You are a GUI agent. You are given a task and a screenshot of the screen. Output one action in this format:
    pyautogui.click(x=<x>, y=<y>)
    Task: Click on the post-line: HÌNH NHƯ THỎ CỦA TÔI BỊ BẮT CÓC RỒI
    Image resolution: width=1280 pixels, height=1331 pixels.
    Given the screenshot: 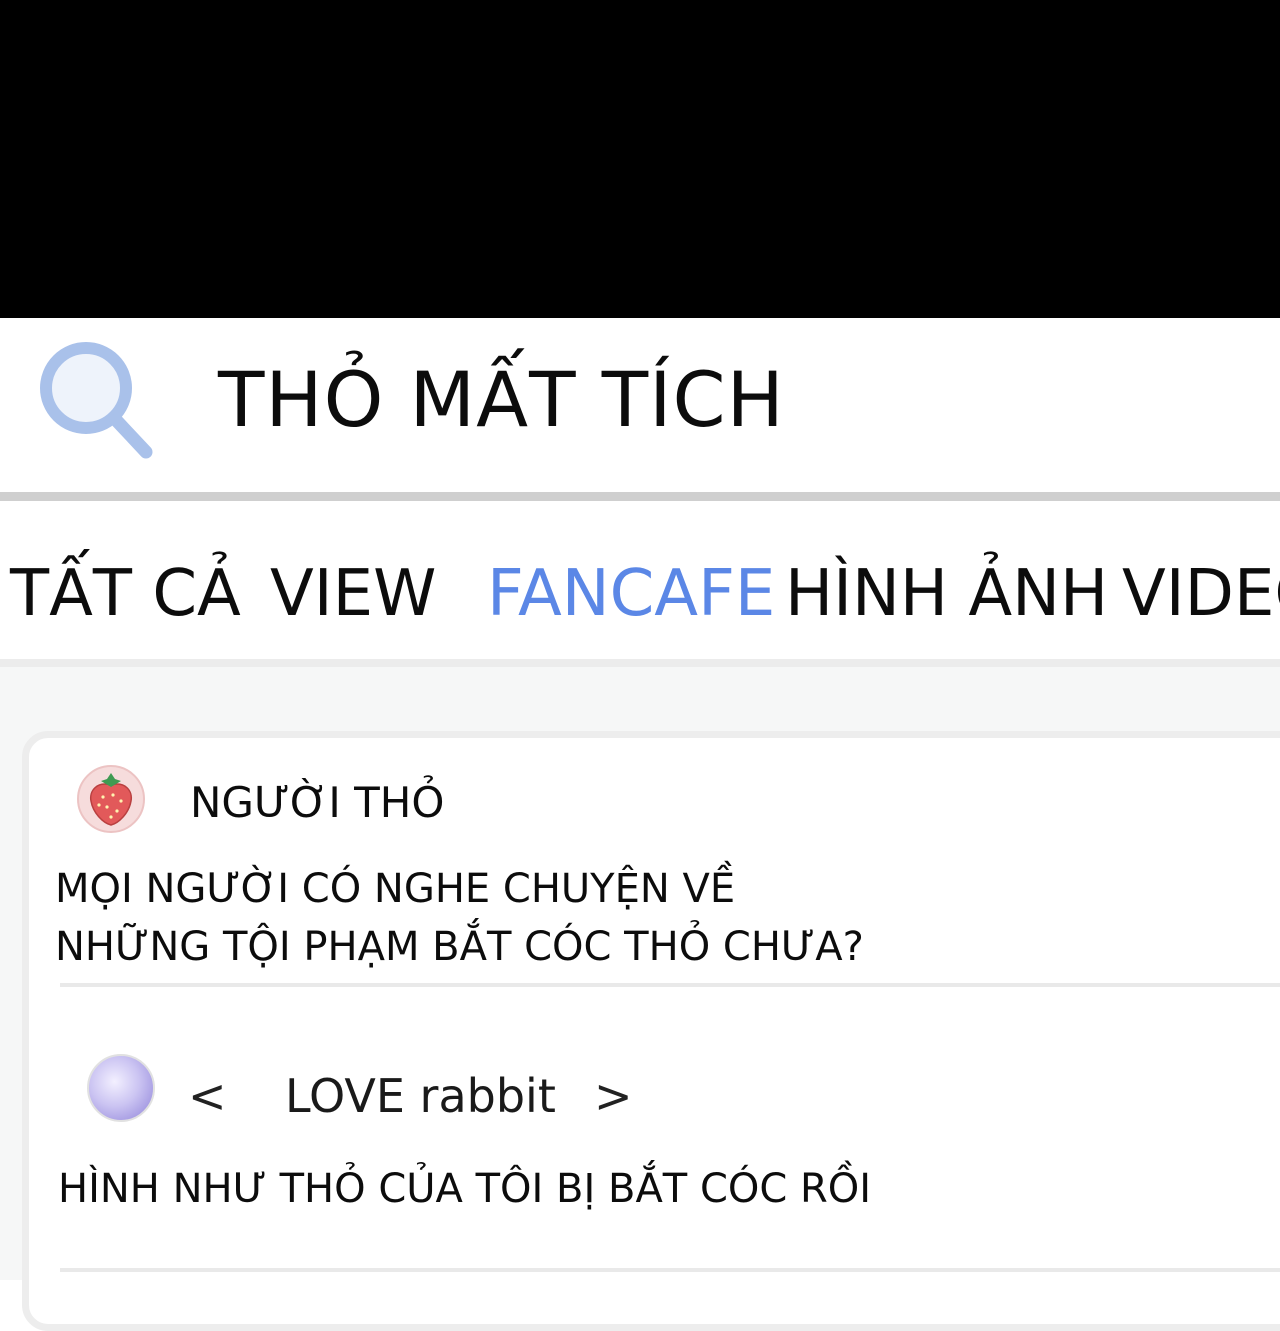 What is the action you would take?
    pyautogui.click(x=465, y=1189)
    